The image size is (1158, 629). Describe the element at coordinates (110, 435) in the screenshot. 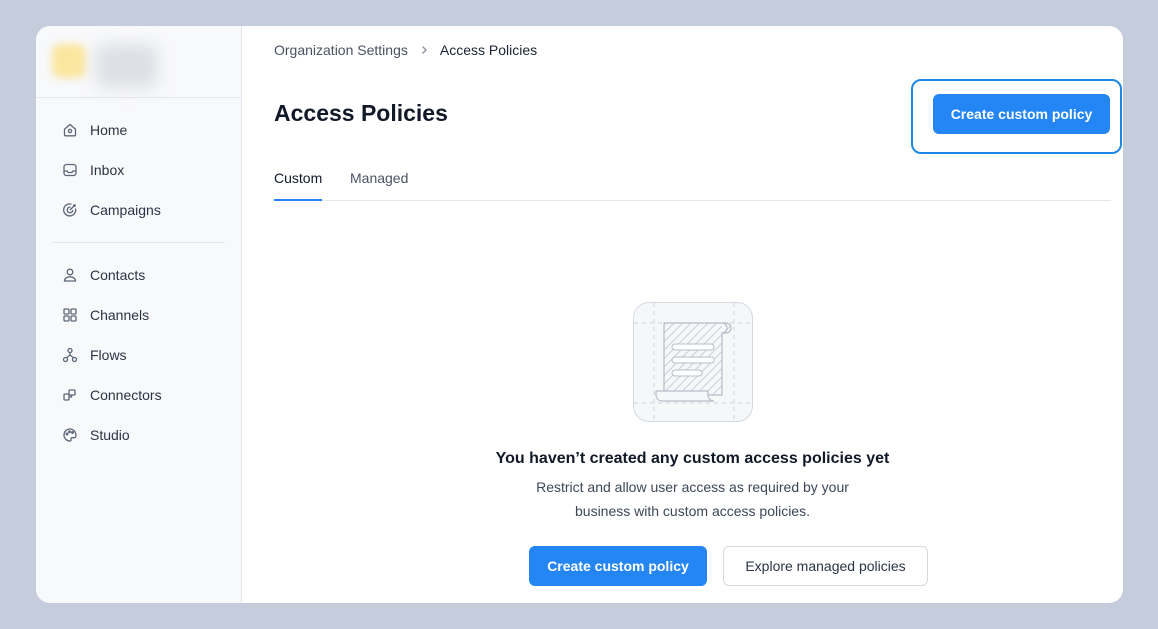

I see `sidebar-item-label: Studio` at that location.